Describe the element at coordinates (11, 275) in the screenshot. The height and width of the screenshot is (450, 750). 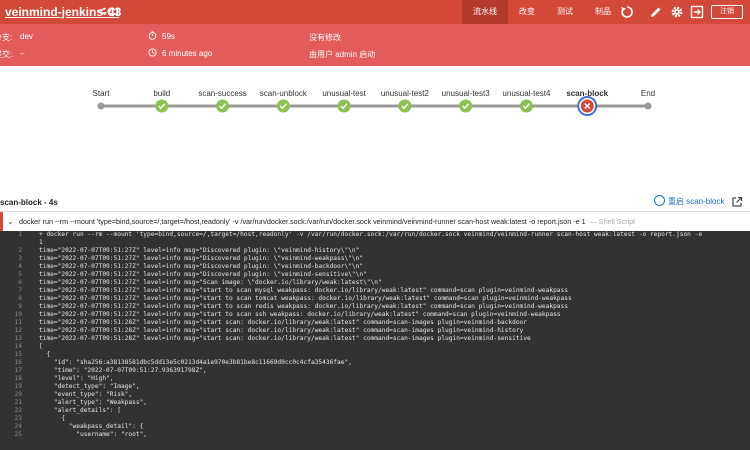
I see `log-line-number: 5` at that location.